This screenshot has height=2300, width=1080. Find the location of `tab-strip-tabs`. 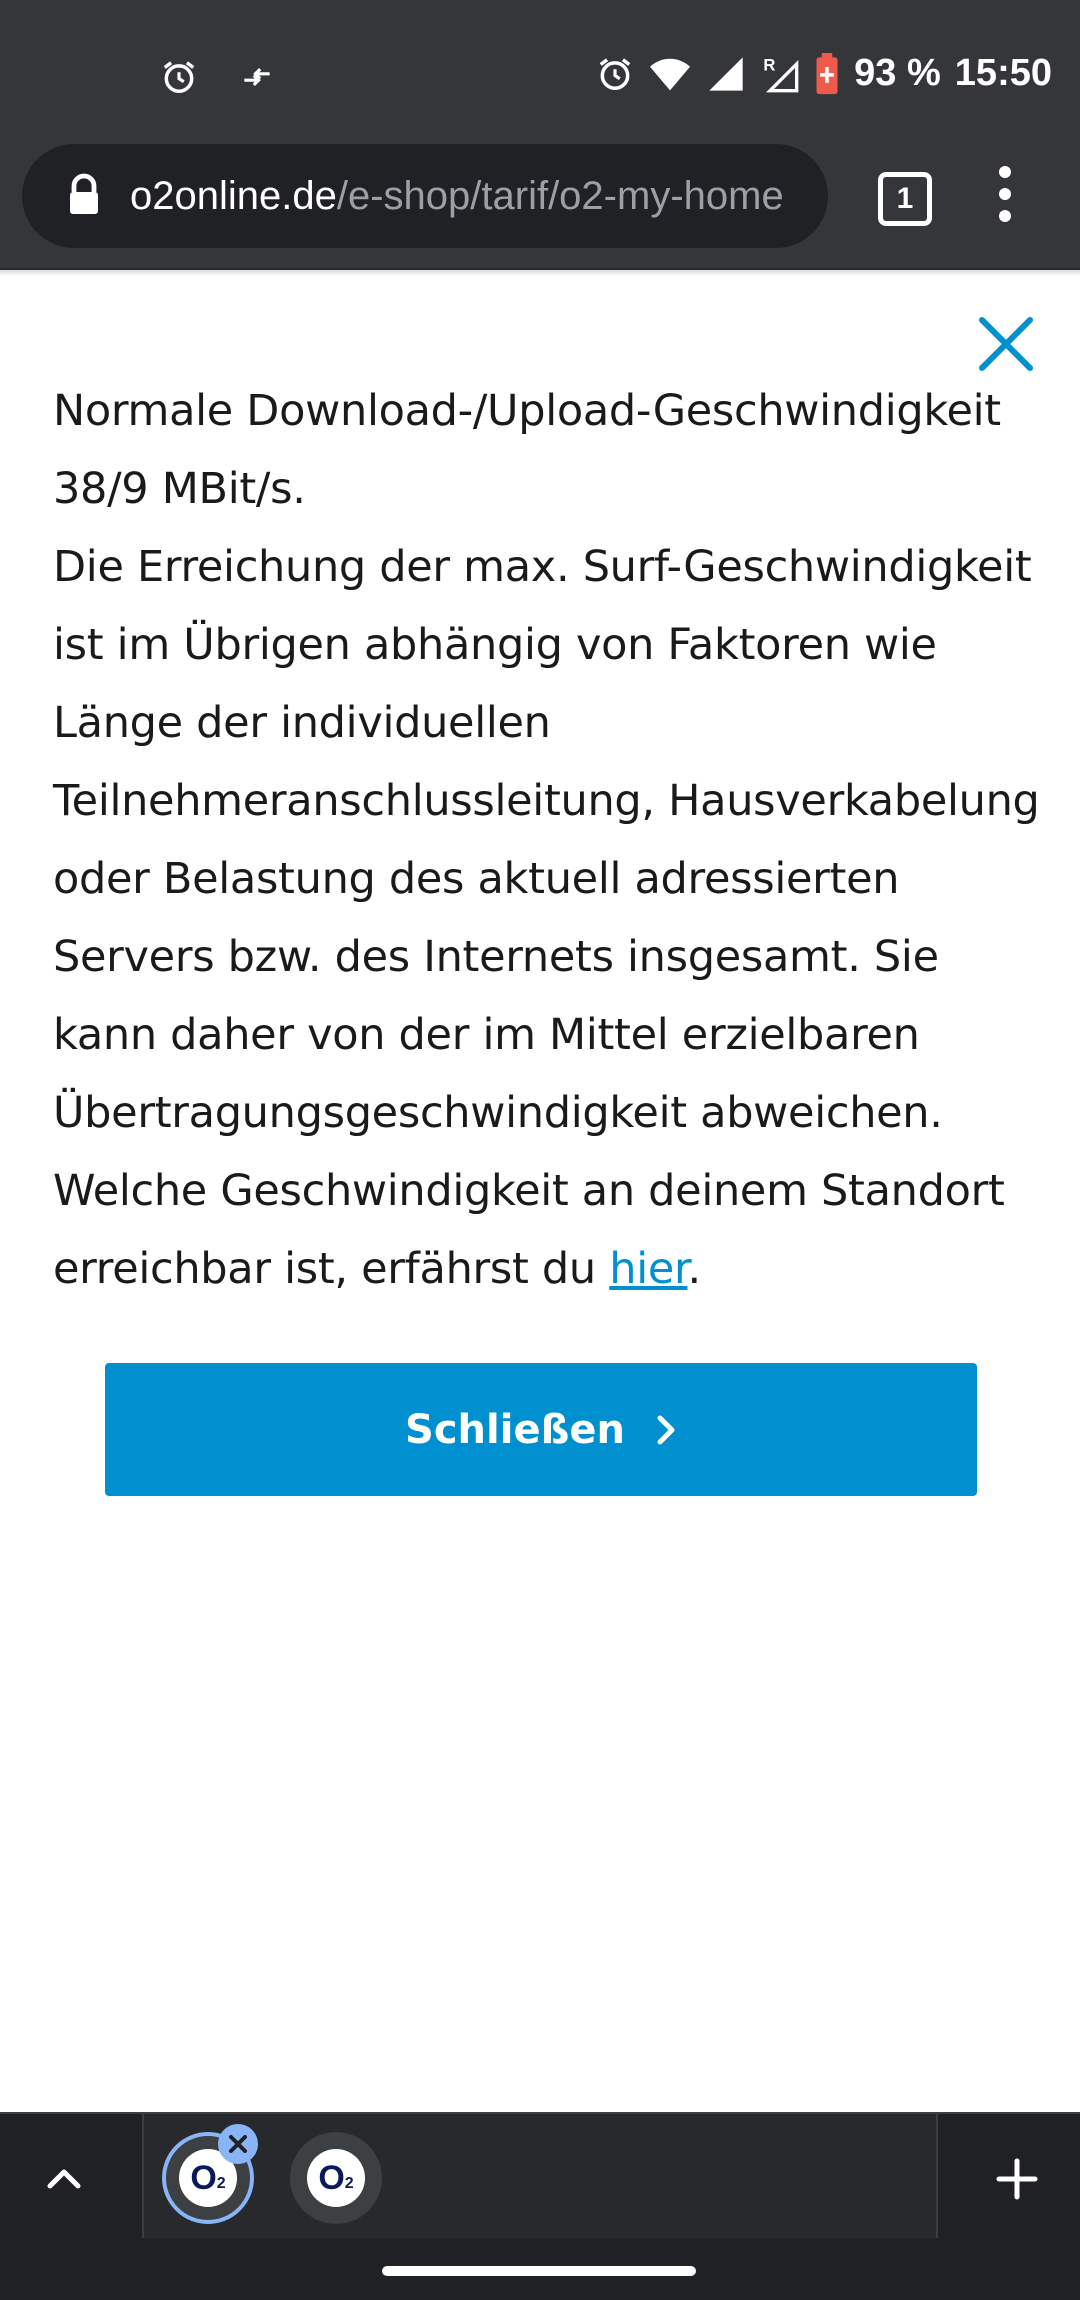

tab-strip-tabs is located at coordinates (540, 2177).